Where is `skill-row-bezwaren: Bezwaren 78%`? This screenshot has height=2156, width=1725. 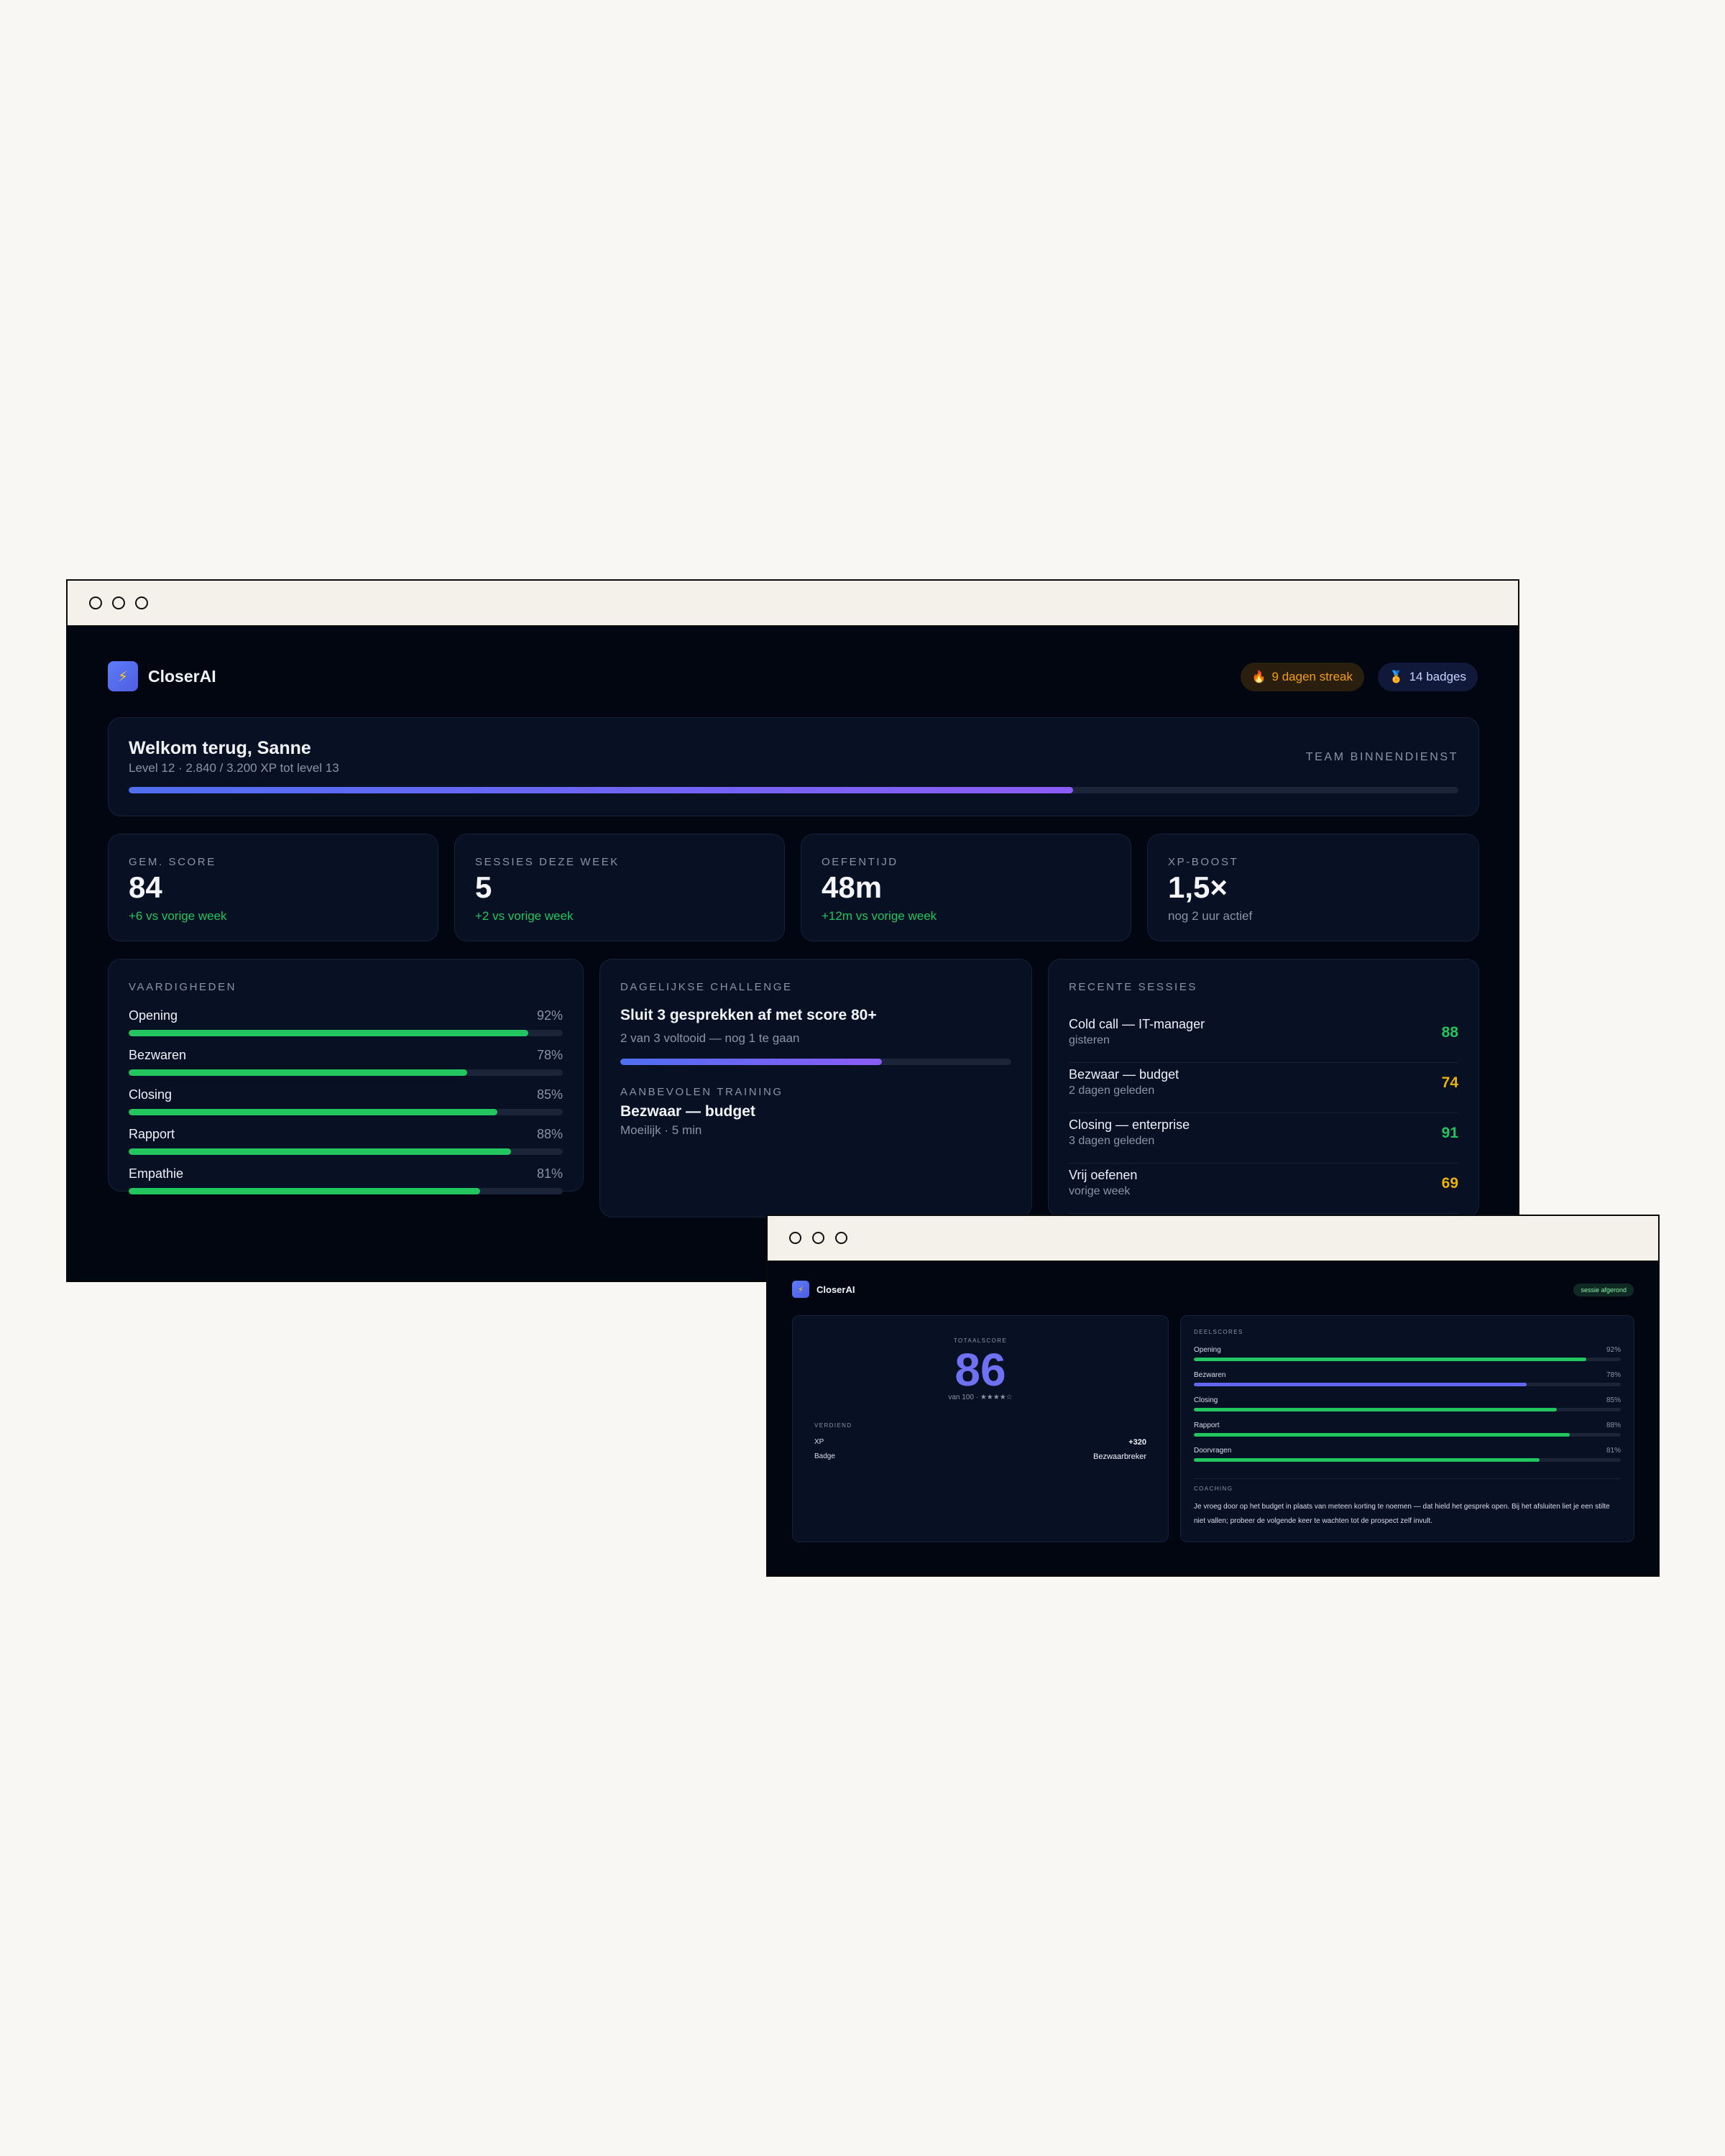
skill-row-bezwaren: Bezwaren 78% is located at coordinates (346, 1066).